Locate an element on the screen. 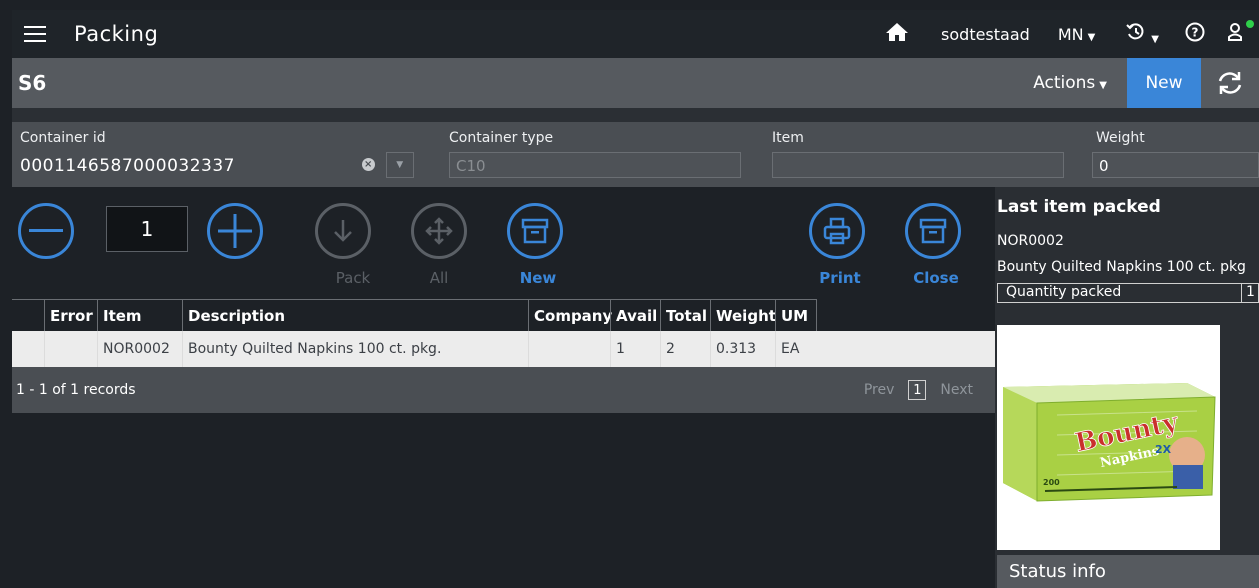  history-icon: ▼ is located at coordinates (1142, 34).